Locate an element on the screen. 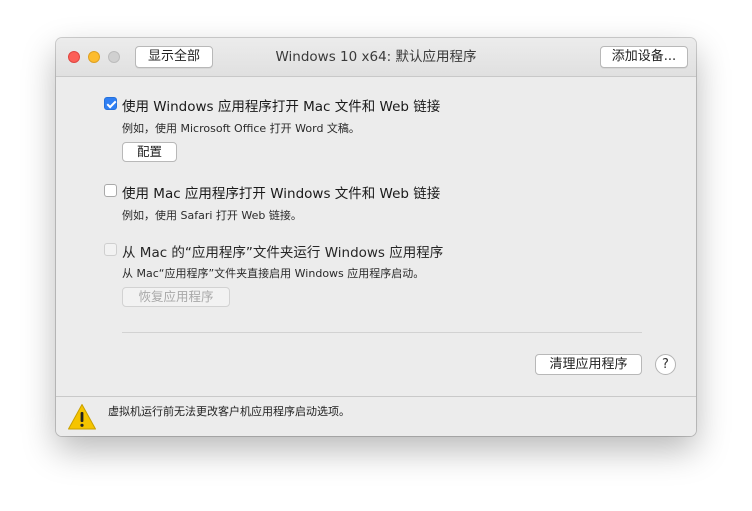 The height and width of the screenshot is (511, 752). run-from-applications-folder-checkbox is located at coordinates (110, 249).